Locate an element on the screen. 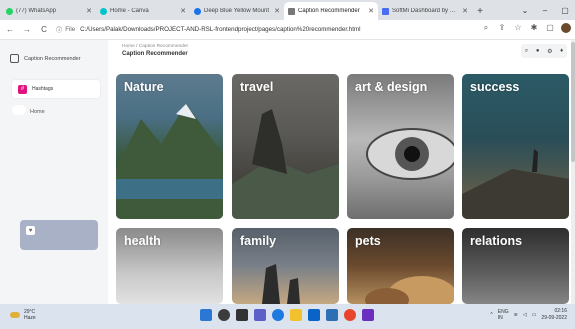  mail-icon is located at coordinates (332, 315).